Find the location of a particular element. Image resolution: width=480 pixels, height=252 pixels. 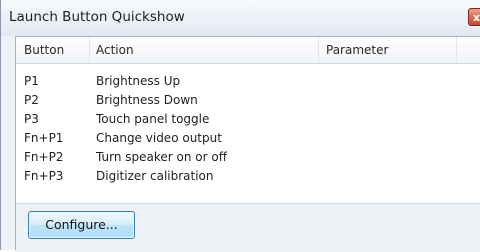

button-cell: P2 is located at coordinates (31, 100).